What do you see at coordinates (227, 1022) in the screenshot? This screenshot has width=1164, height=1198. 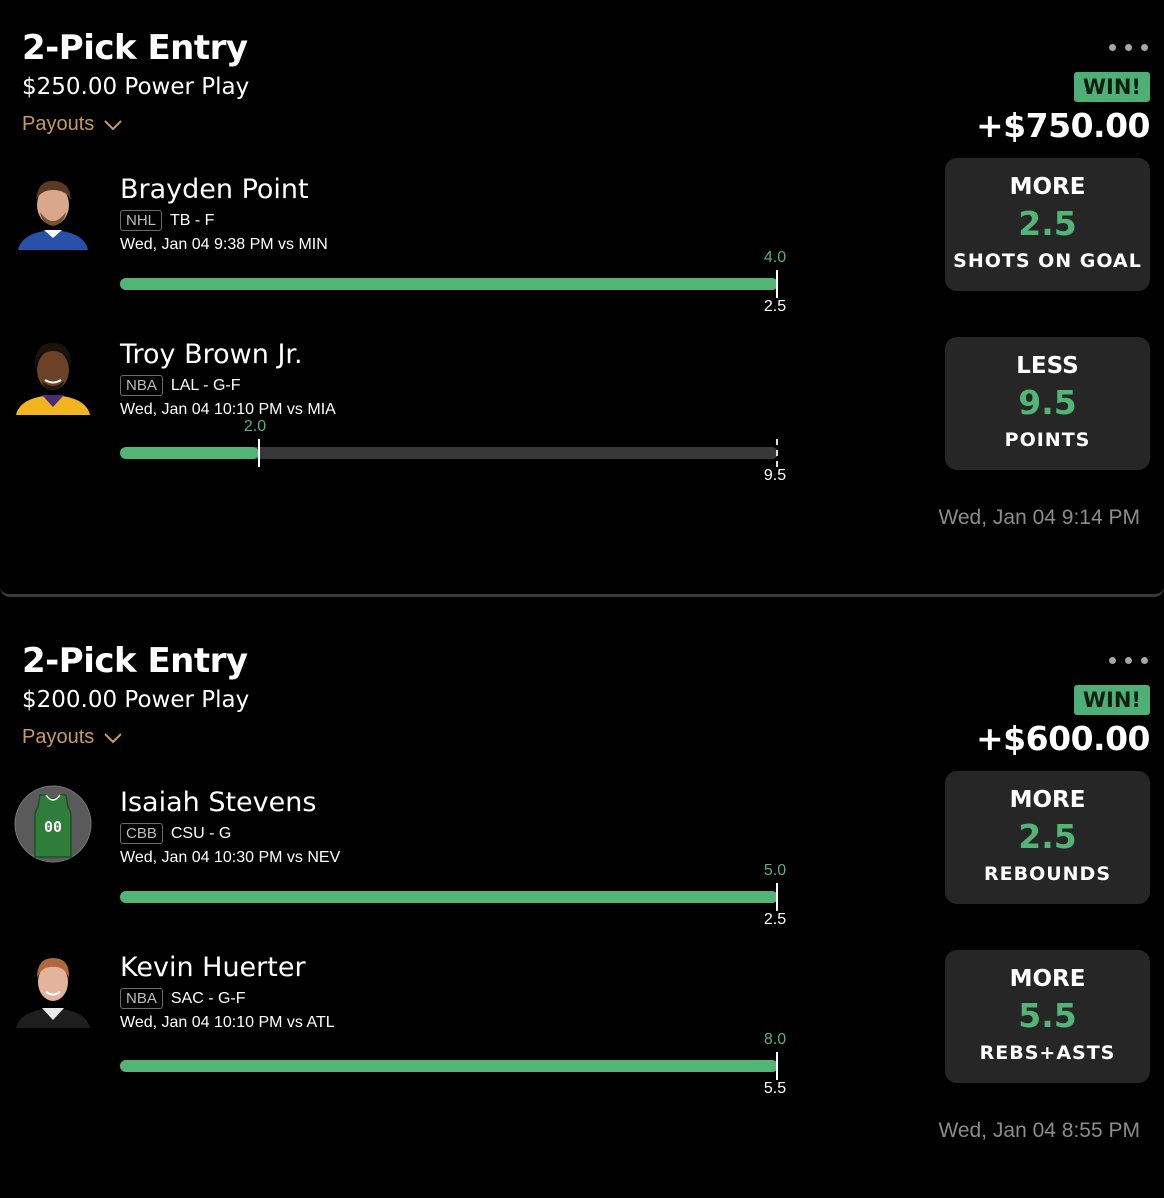 I see `game-info: Wed, Jan 04 10:10 PM vs ATL` at bounding box center [227, 1022].